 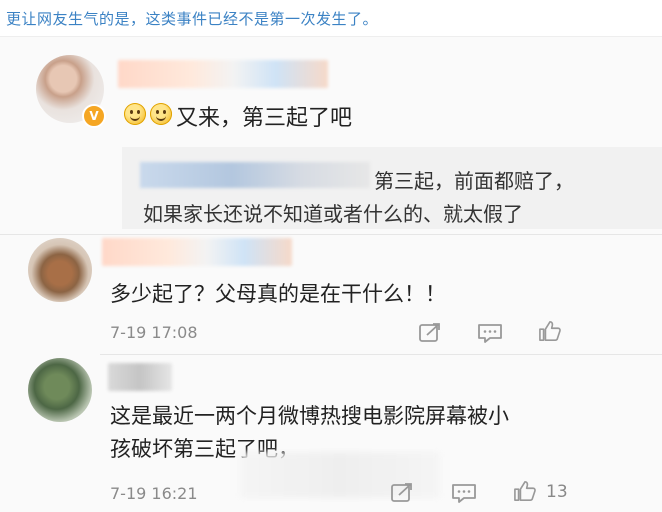 What do you see at coordinates (192, 19) in the screenshot?
I see `article-caption: 更让网友生气的是，这类事件已经不是第一次发生了。` at bounding box center [192, 19].